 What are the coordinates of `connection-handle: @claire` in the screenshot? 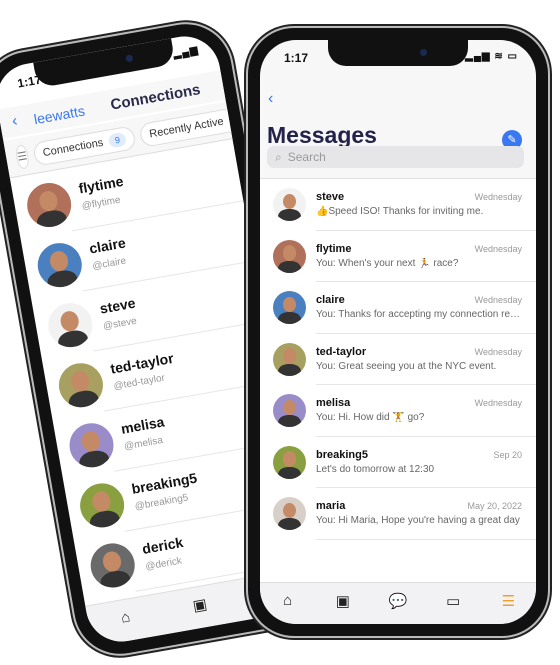 It's located at (109, 264).